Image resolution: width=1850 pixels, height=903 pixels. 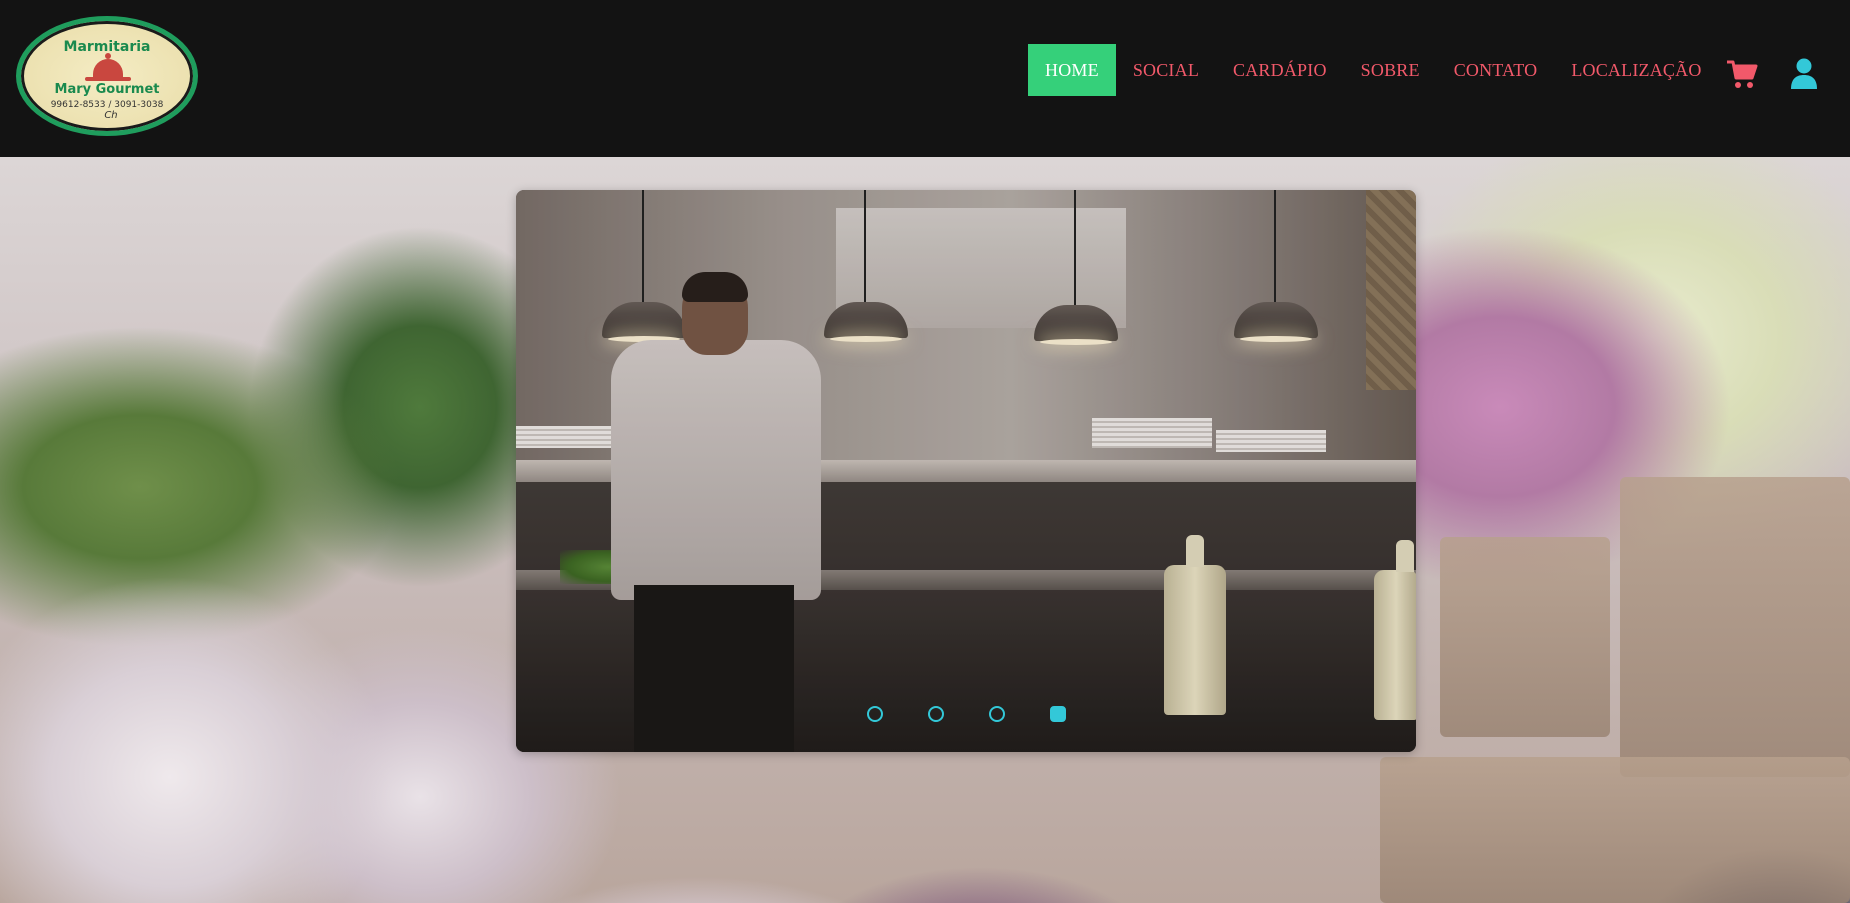 I want to click on logo-phones: 99612-8533 / 3091-3038, so click(x=107, y=105).